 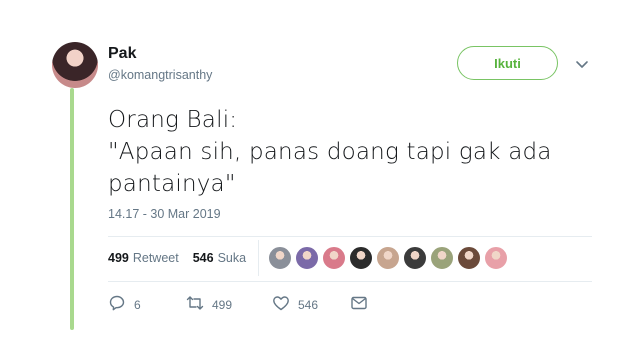 What do you see at coordinates (122, 54) in the screenshot?
I see `display-name: Pak` at bounding box center [122, 54].